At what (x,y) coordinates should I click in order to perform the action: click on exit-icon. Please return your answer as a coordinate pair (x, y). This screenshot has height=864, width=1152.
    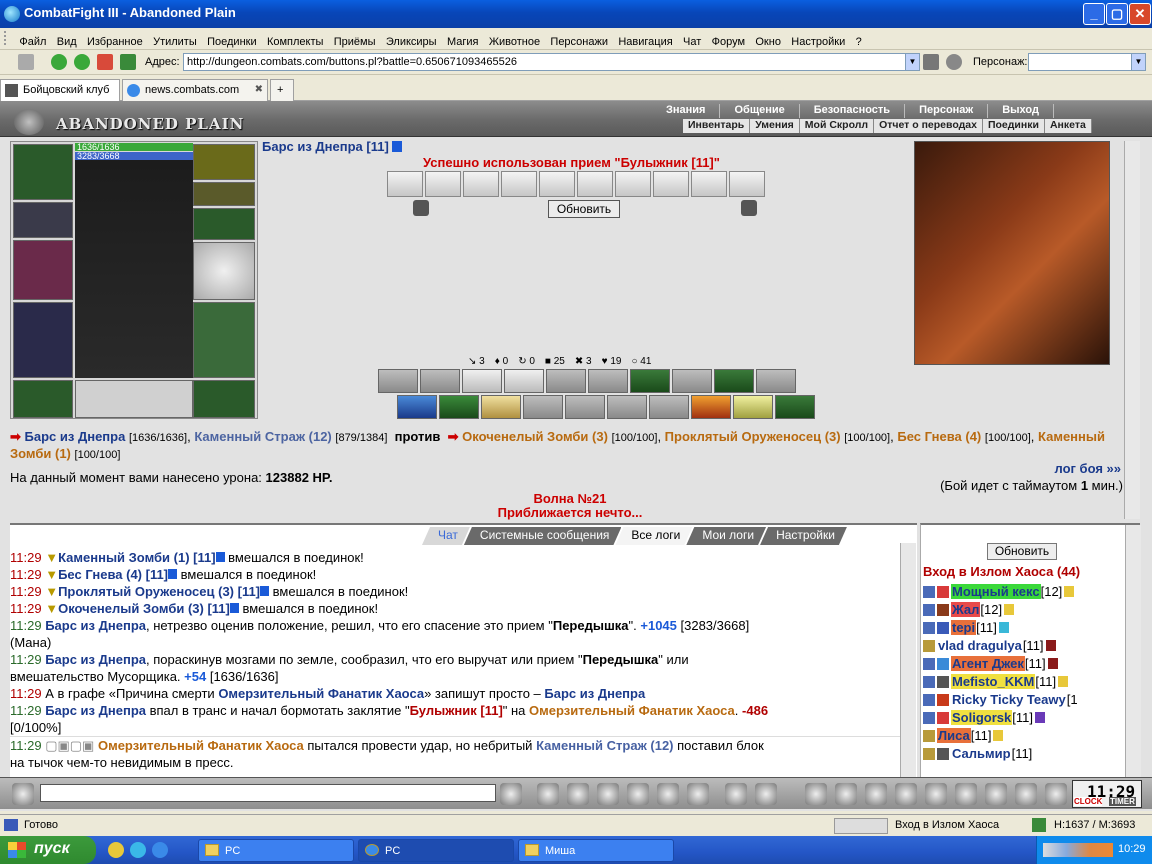
    Looking at the image, I should click on (1056, 794).